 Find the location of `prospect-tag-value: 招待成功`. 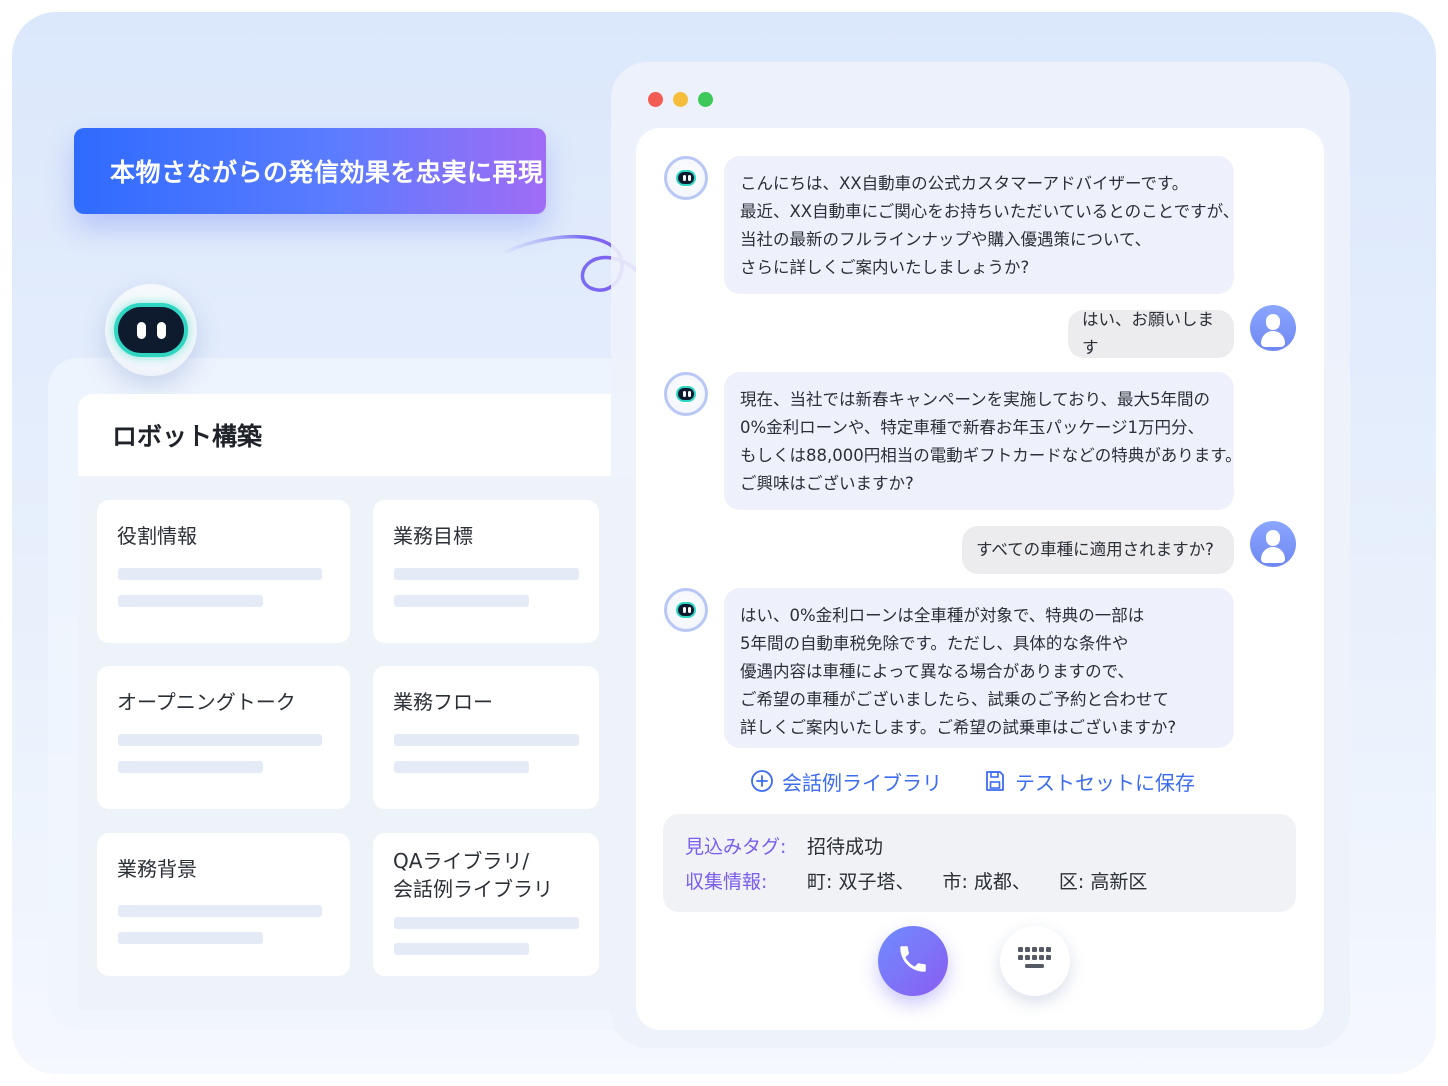

prospect-tag-value: 招待成功 is located at coordinates (845, 847).